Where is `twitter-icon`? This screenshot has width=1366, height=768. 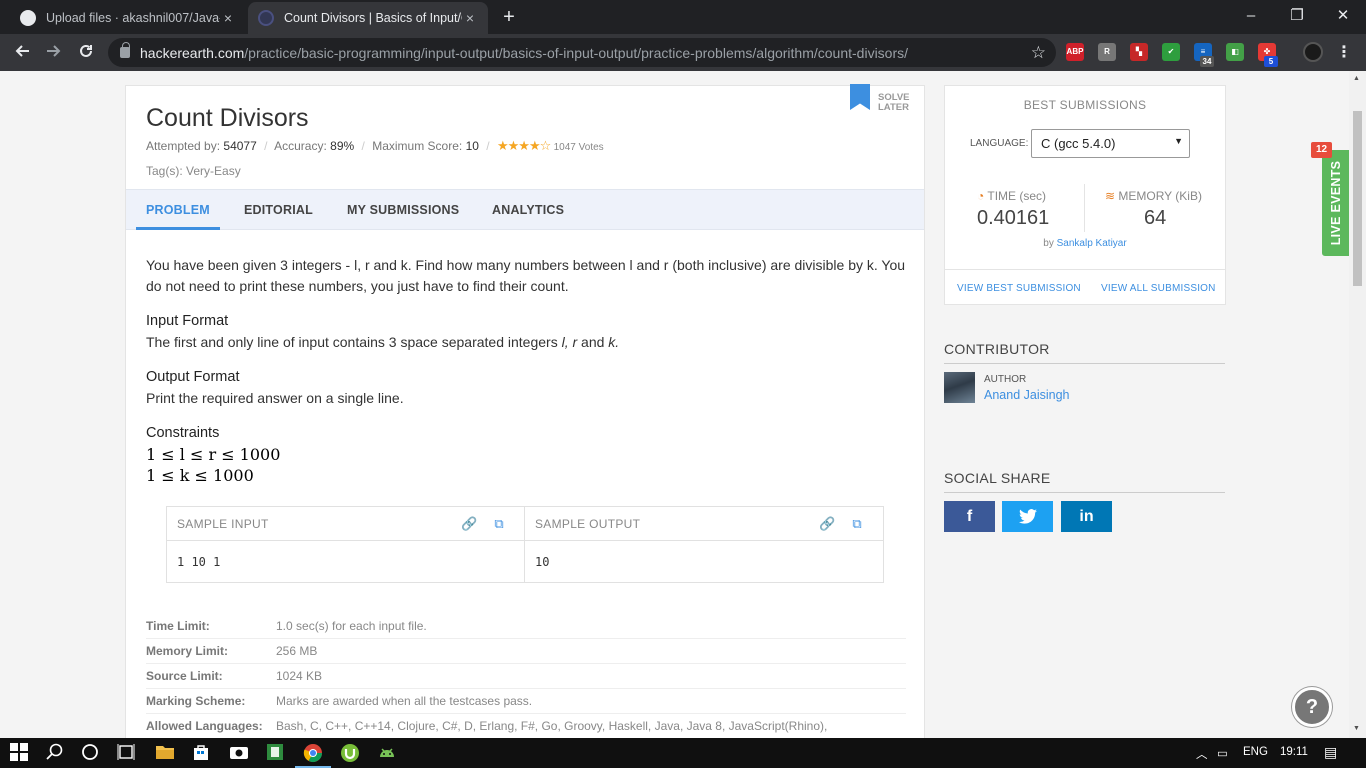 twitter-icon is located at coordinates (1027, 516).